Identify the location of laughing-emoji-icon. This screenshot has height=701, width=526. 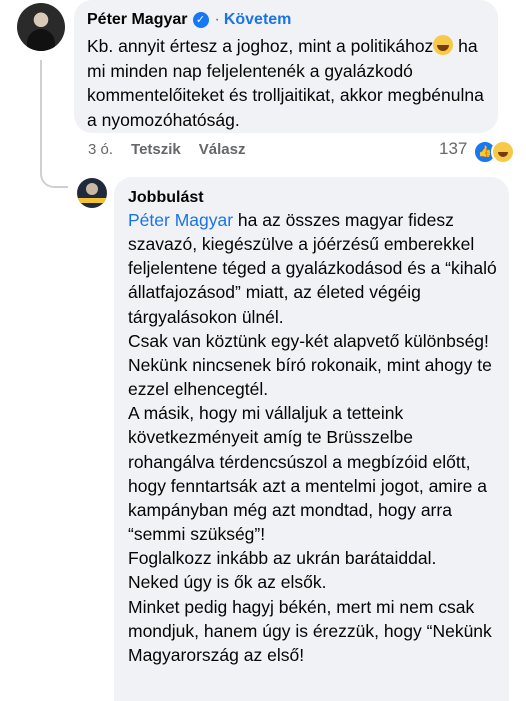
(443, 45).